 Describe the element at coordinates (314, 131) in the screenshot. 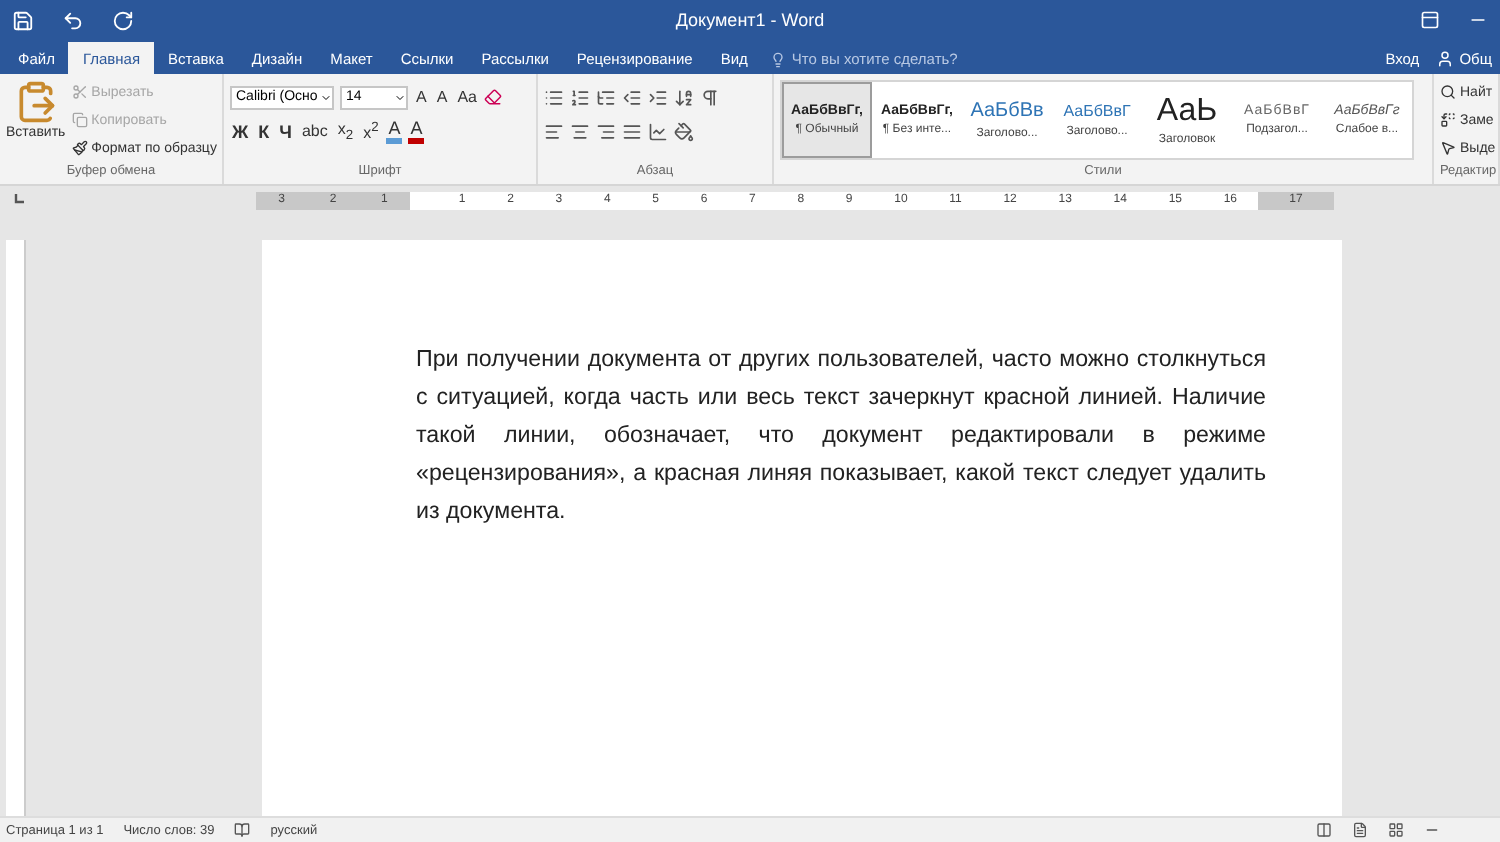

I see `format-button: abc` at that location.